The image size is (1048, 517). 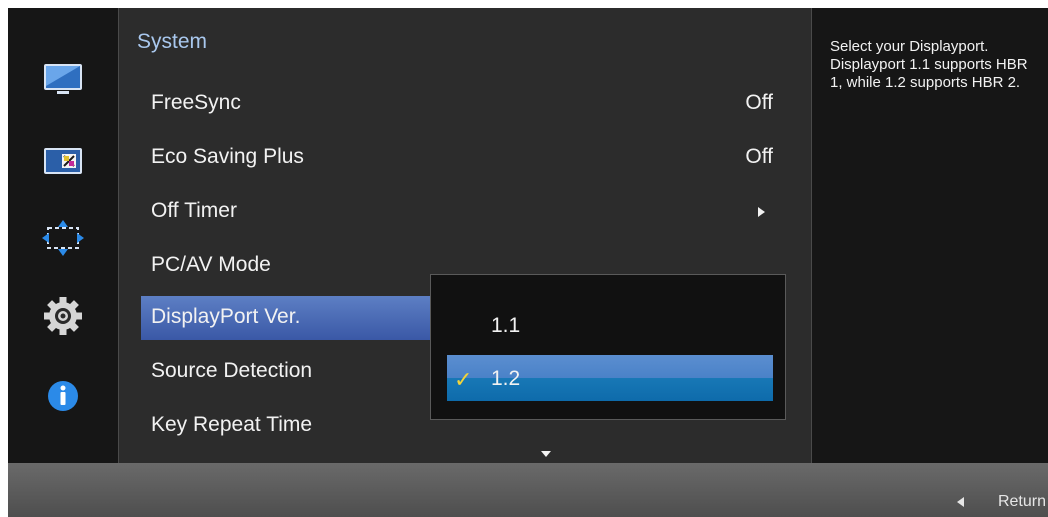 What do you see at coordinates (528, 490) in the screenshot?
I see `bottom-guide-bar: Return` at bounding box center [528, 490].